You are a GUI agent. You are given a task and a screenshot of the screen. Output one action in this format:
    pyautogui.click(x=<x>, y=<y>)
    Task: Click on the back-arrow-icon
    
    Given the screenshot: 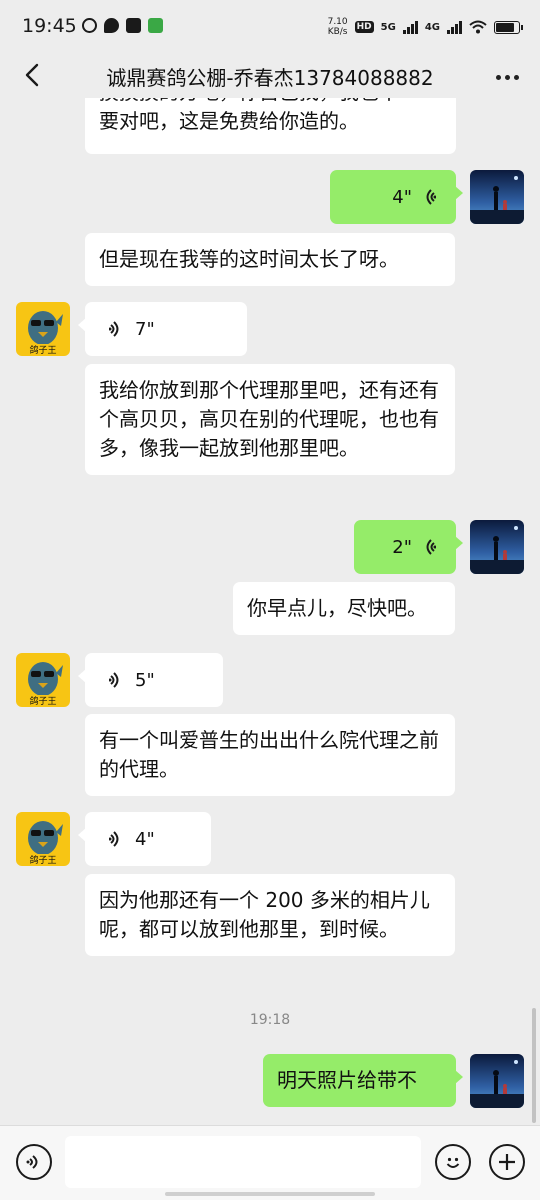 What is the action you would take?
    pyautogui.click(x=32, y=75)
    